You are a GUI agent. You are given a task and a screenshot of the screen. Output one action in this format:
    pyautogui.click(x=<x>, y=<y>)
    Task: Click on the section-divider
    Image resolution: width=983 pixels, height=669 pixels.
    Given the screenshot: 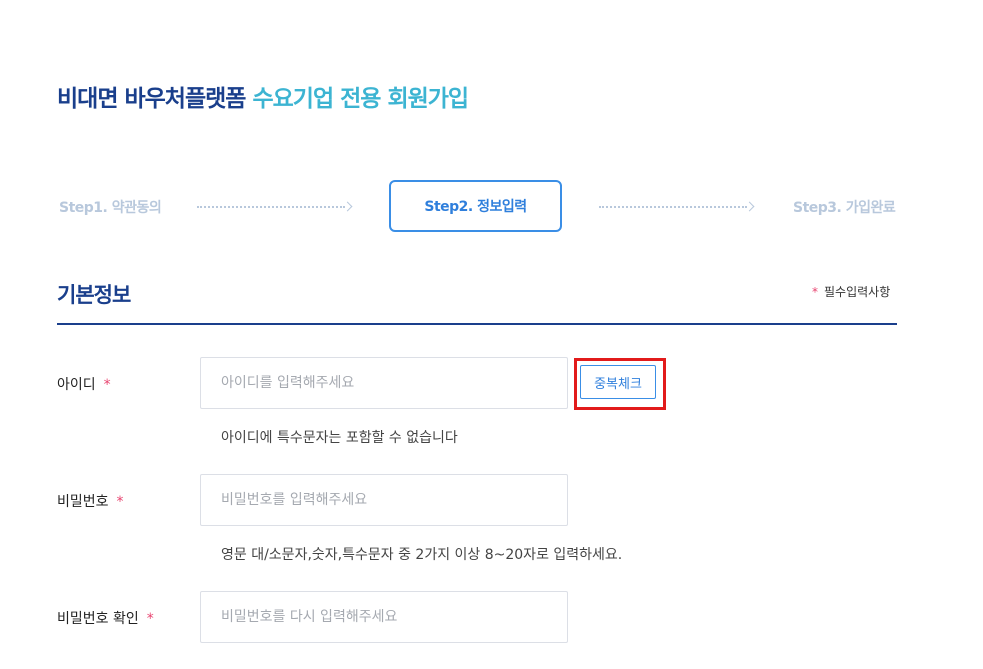 What is the action you would take?
    pyautogui.click(x=477, y=324)
    